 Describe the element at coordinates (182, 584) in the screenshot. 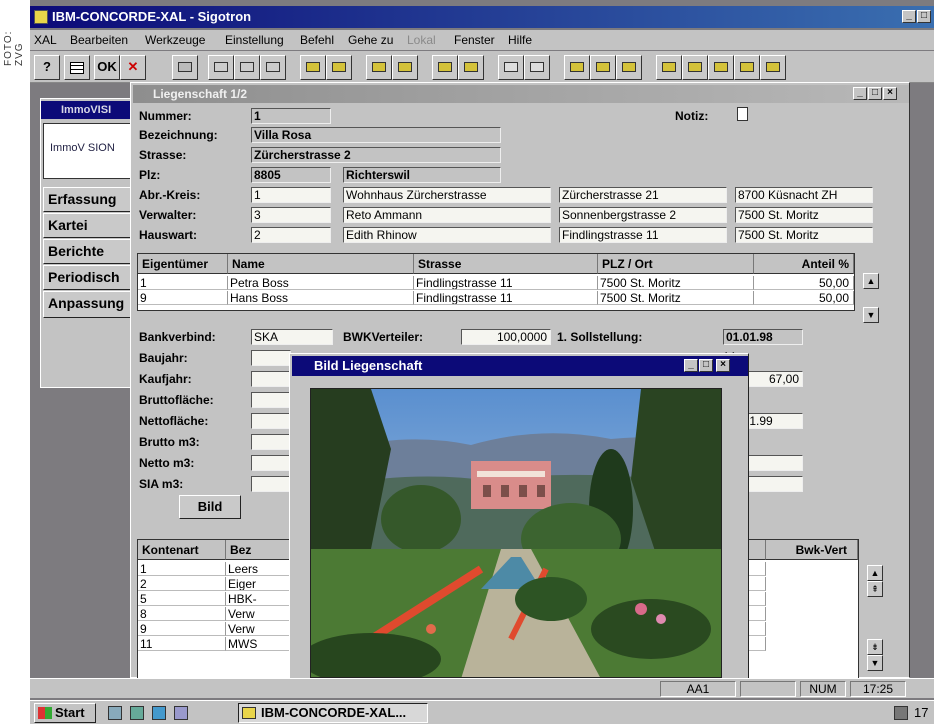

I see `konten-cell: 2` at that location.